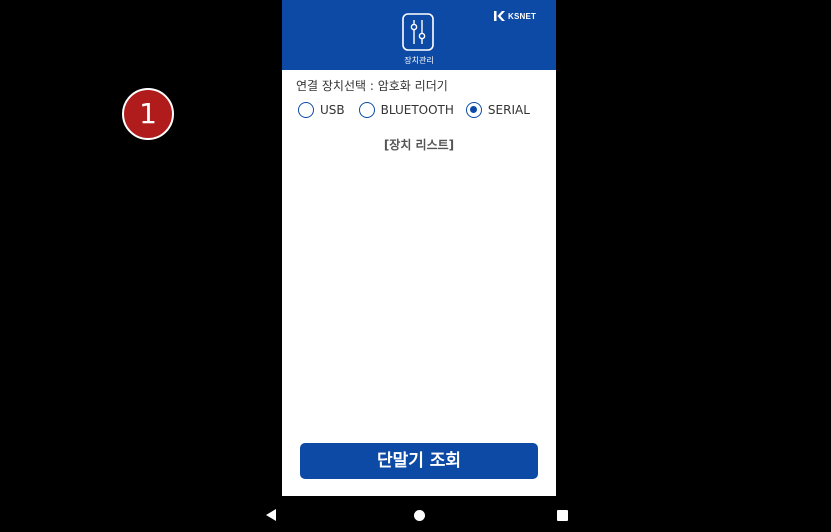  Describe the element at coordinates (508, 110) in the screenshot. I see `radio-serial-label: SERIAL` at that location.